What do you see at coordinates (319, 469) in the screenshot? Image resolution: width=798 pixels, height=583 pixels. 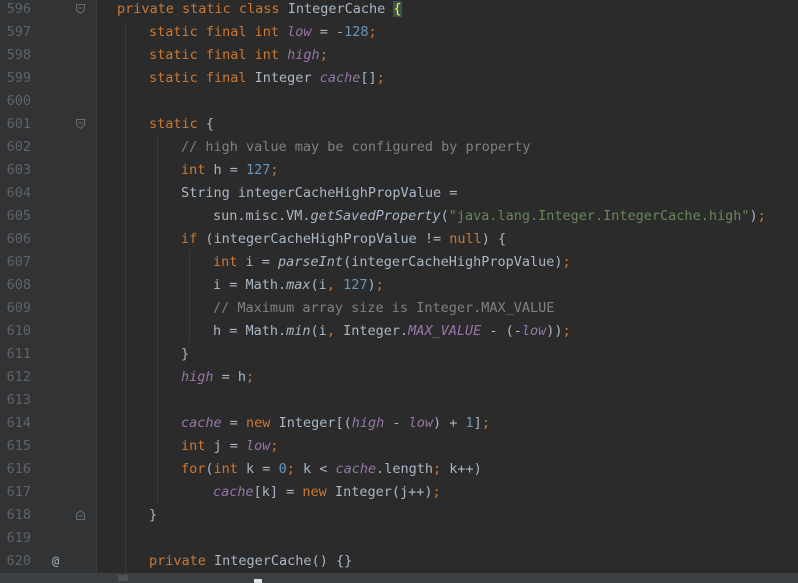 I see `code-token: k <` at bounding box center [319, 469].